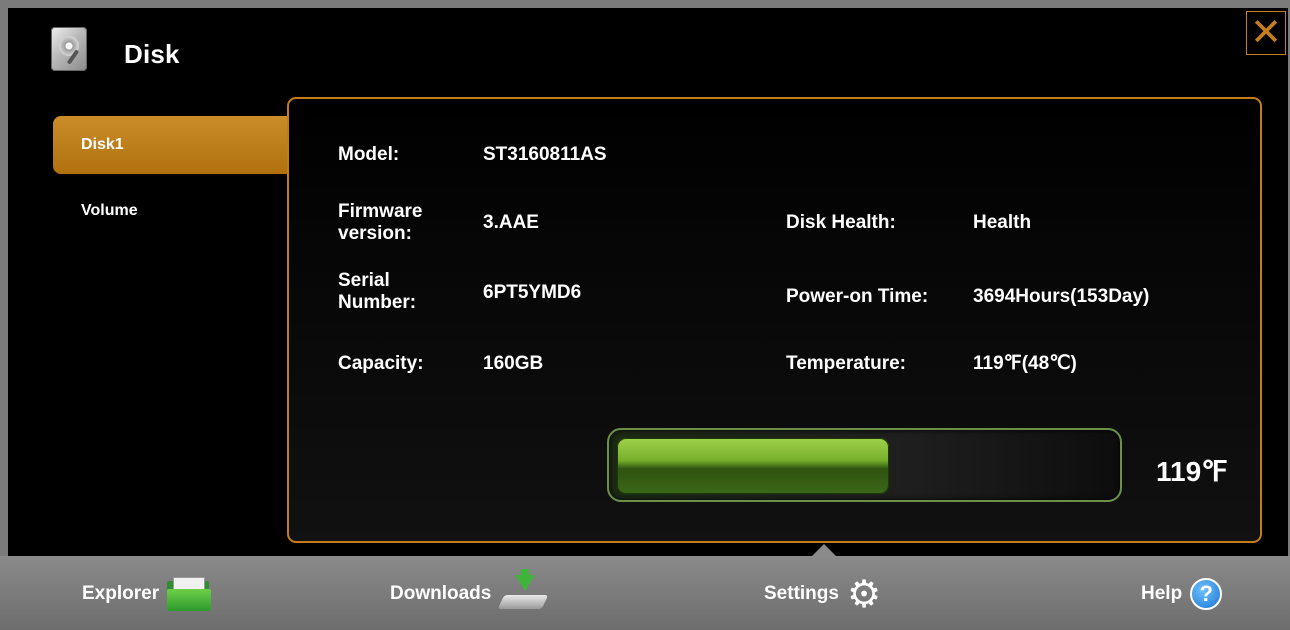  What do you see at coordinates (380, 222) in the screenshot?
I see `firmware-label: Firmware version:` at bounding box center [380, 222].